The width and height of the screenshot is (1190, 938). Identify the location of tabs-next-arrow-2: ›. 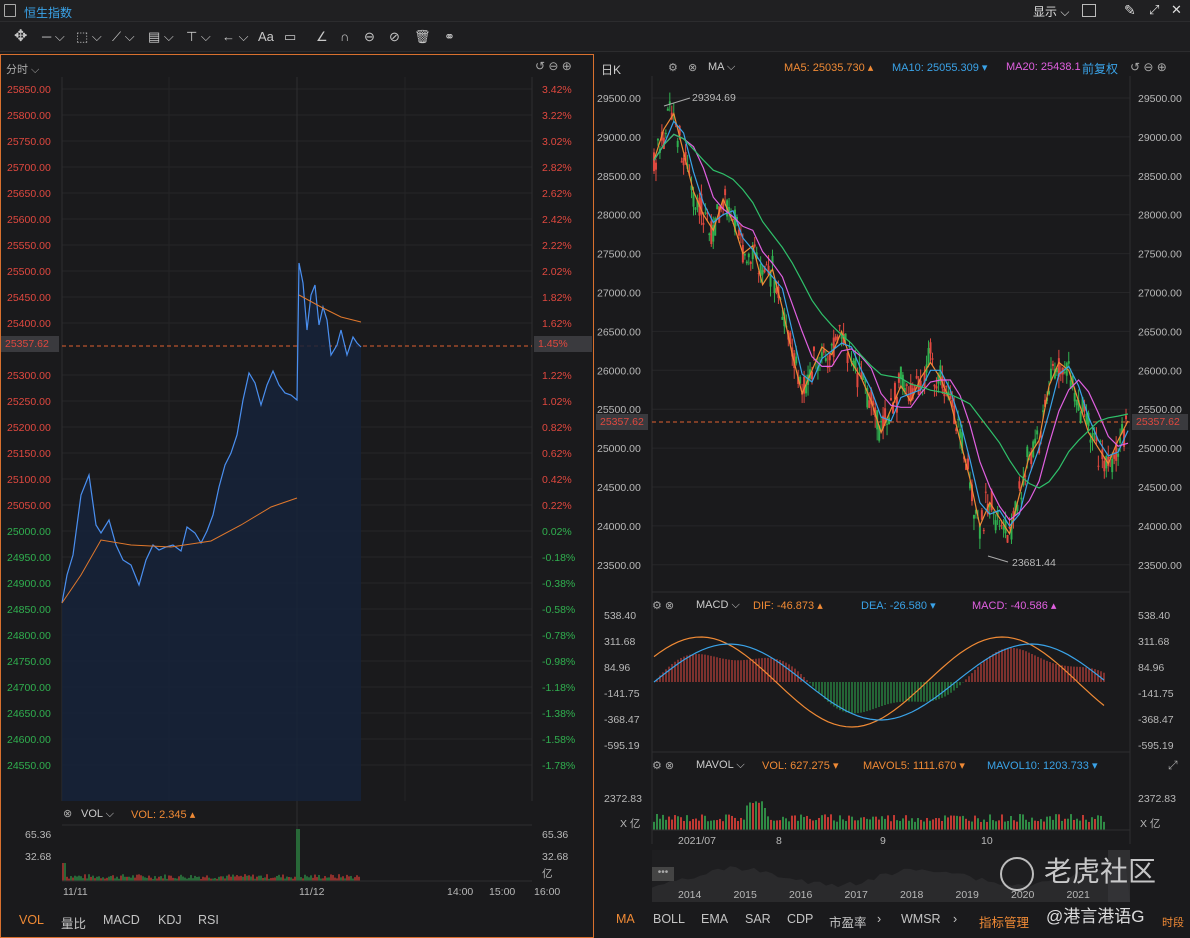
(955, 919).